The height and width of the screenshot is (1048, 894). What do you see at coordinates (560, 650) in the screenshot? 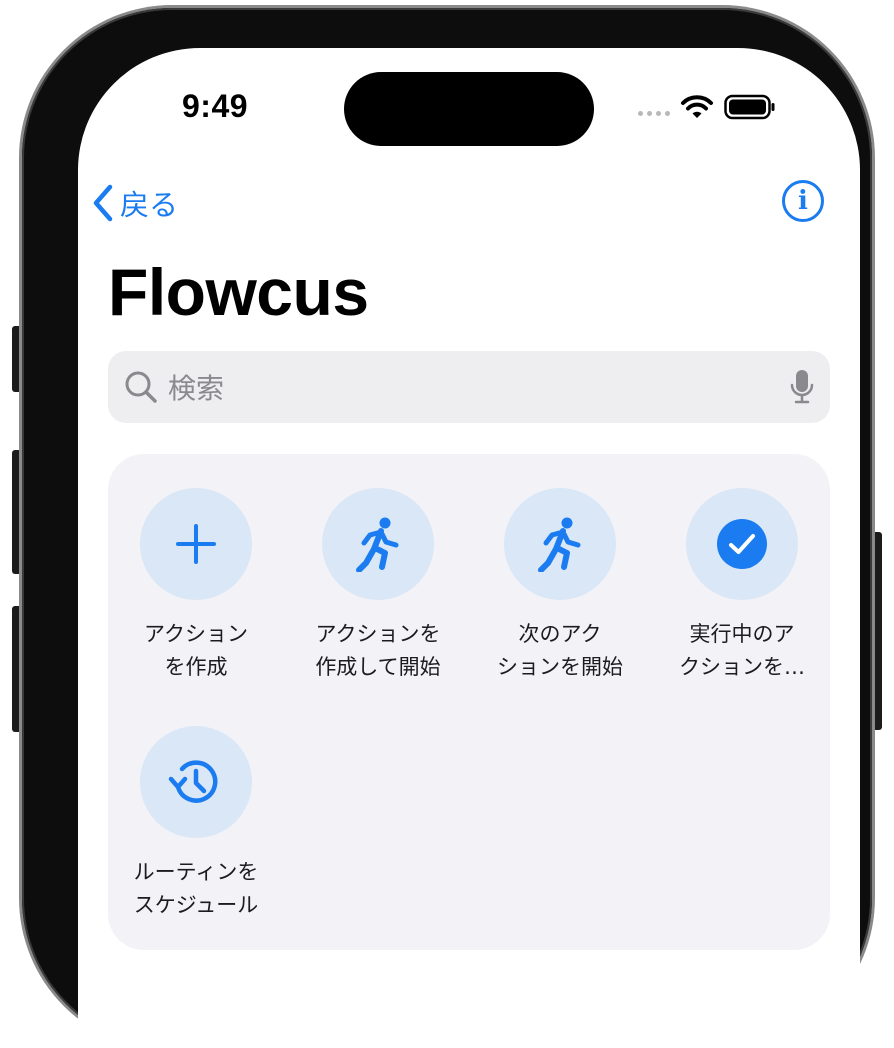
I see `action-label: 次のアク ションを開始` at bounding box center [560, 650].